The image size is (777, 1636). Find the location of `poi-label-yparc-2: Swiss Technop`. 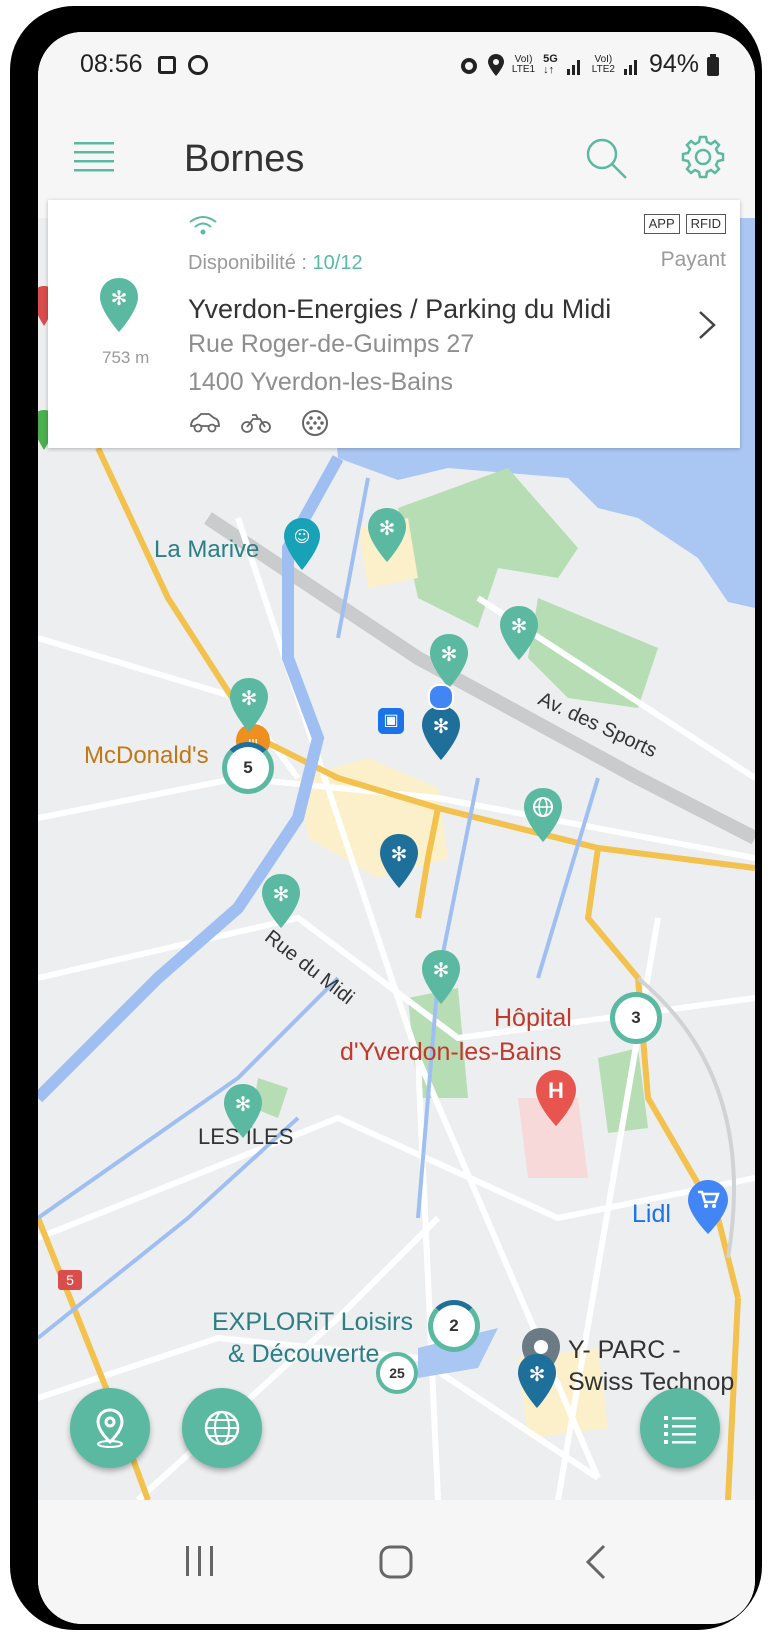

poi-label-yparc-2: Swiss Technop is located at coordinates (651, 1382).